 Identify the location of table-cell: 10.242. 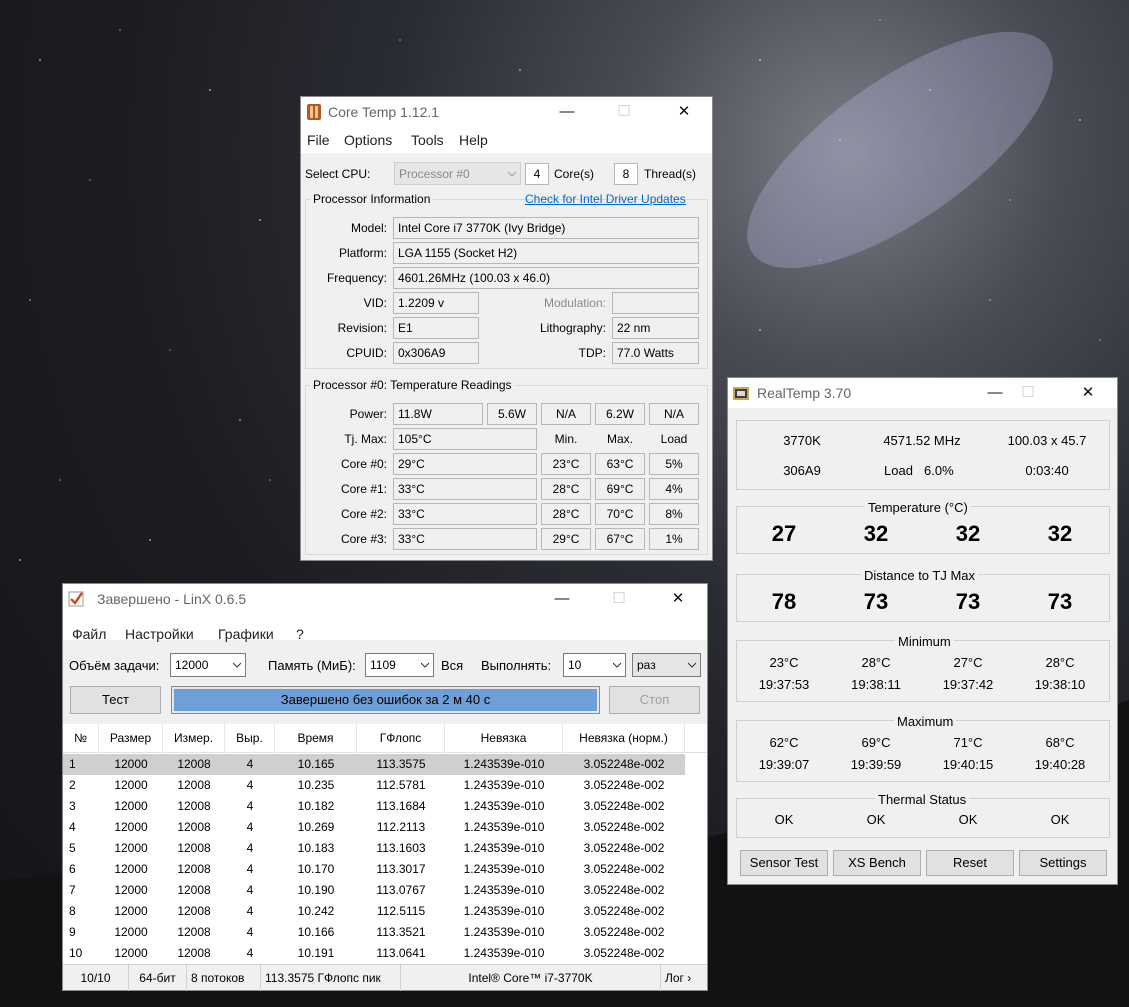
(316, 911).